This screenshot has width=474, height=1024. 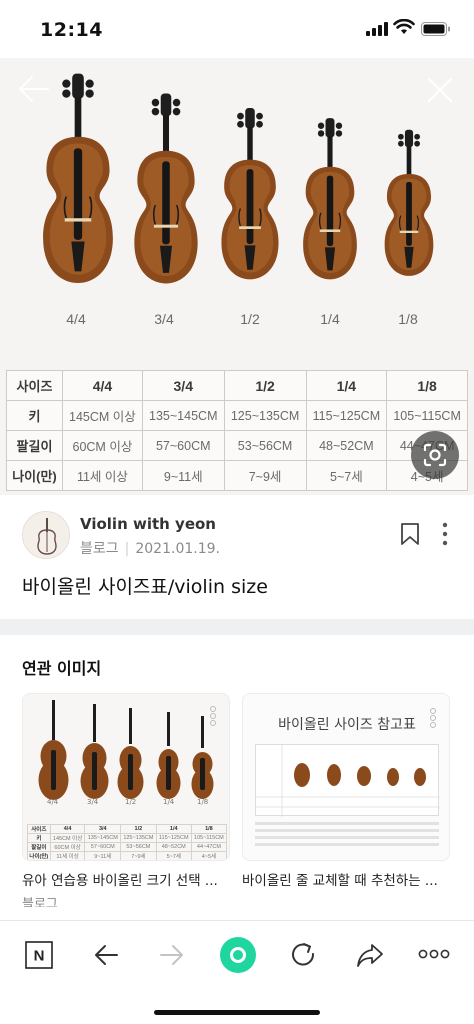 I want to click on table-cell: 125~135CM, so click(x=138, y=838).